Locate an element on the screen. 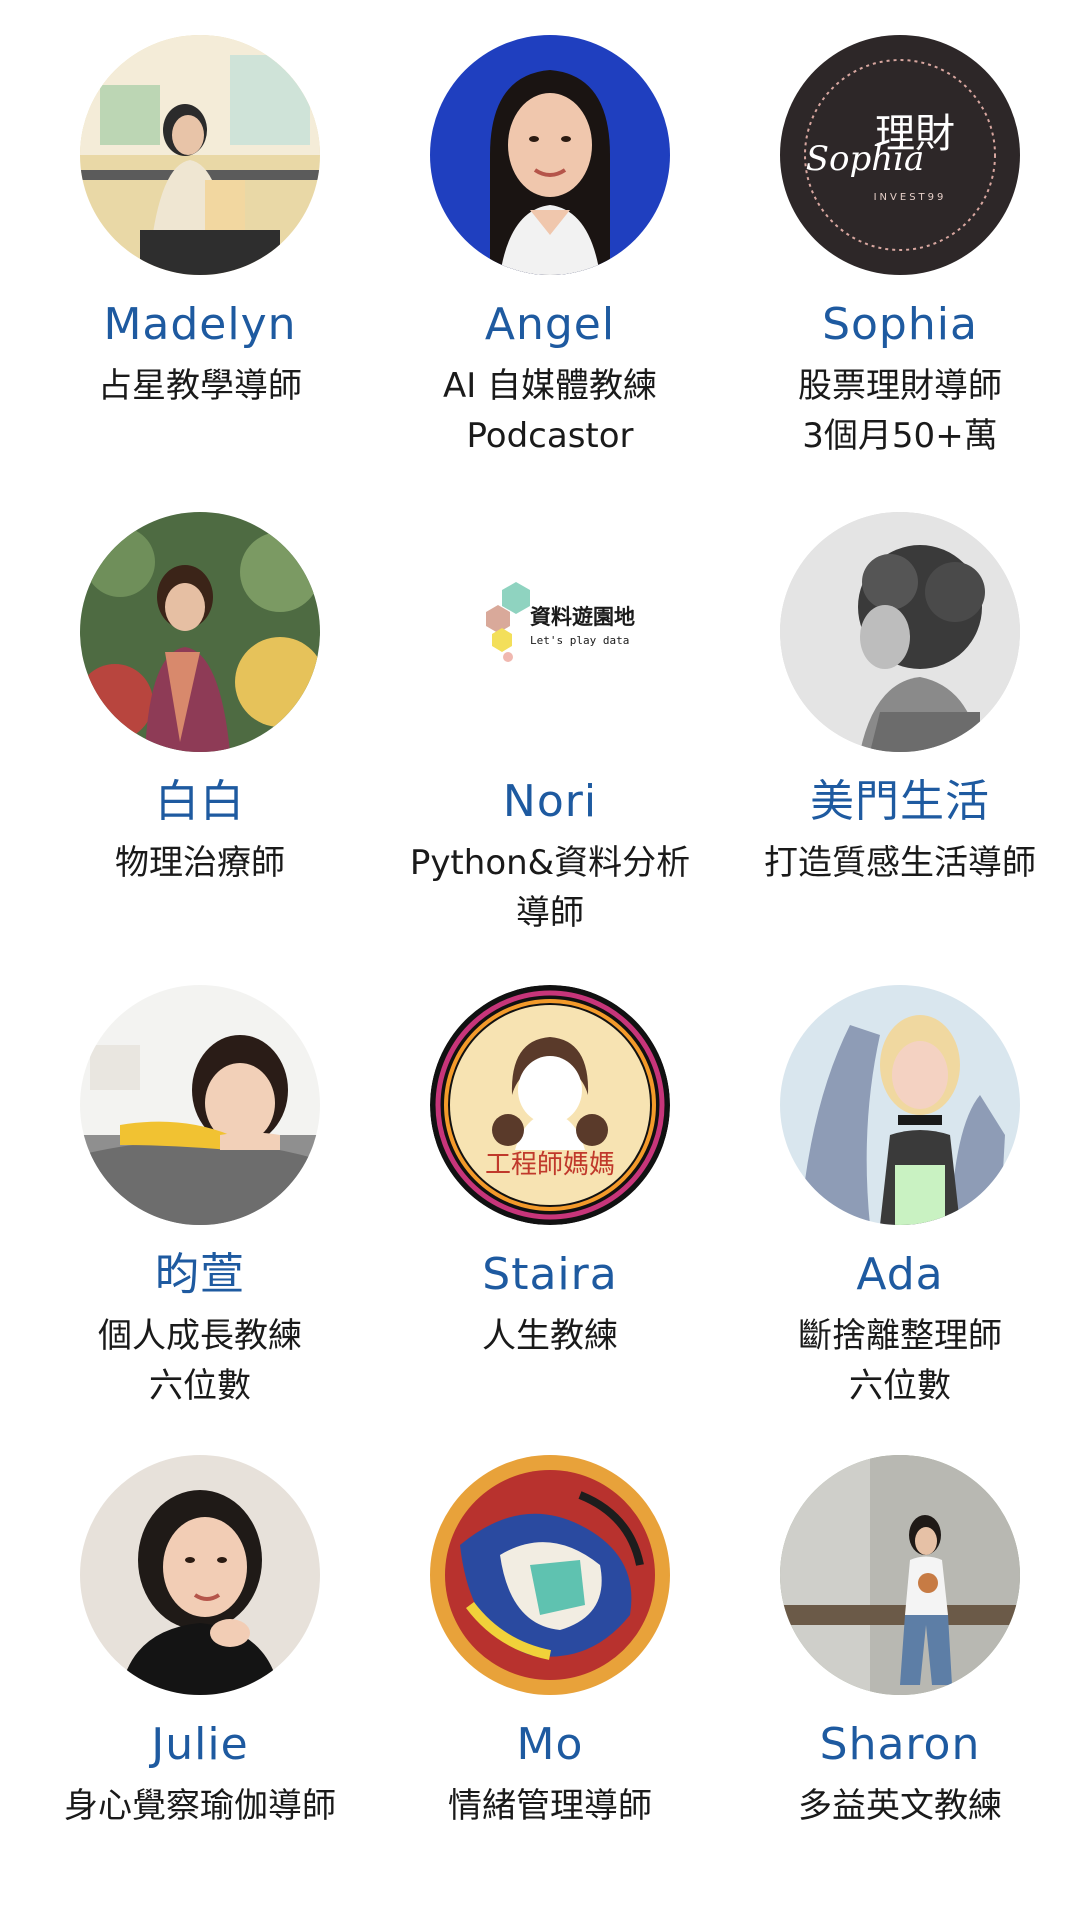 Image resolution: width=1080 pixels, height=1925 pixels. avatar: 理財 Sophia INVEST99 is located at coordinates (900, 155).